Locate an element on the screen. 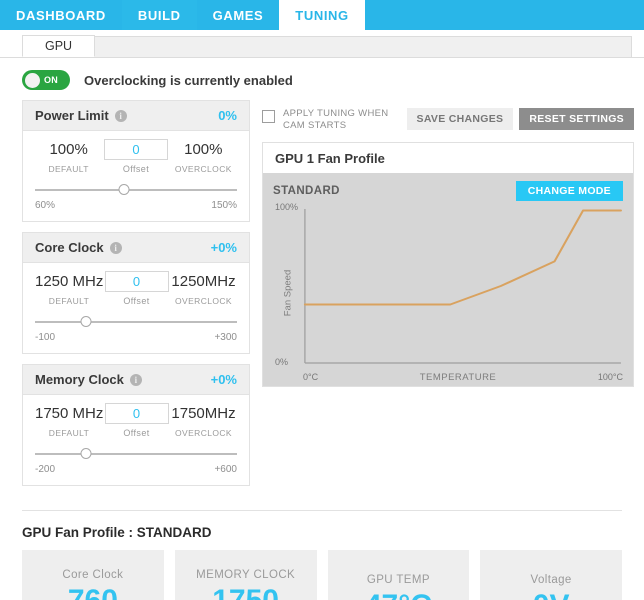 This screenshot has width=644, height=600. overclock-cell: 1250MHz OVERCLOCK is located at coordinates (203, 289).